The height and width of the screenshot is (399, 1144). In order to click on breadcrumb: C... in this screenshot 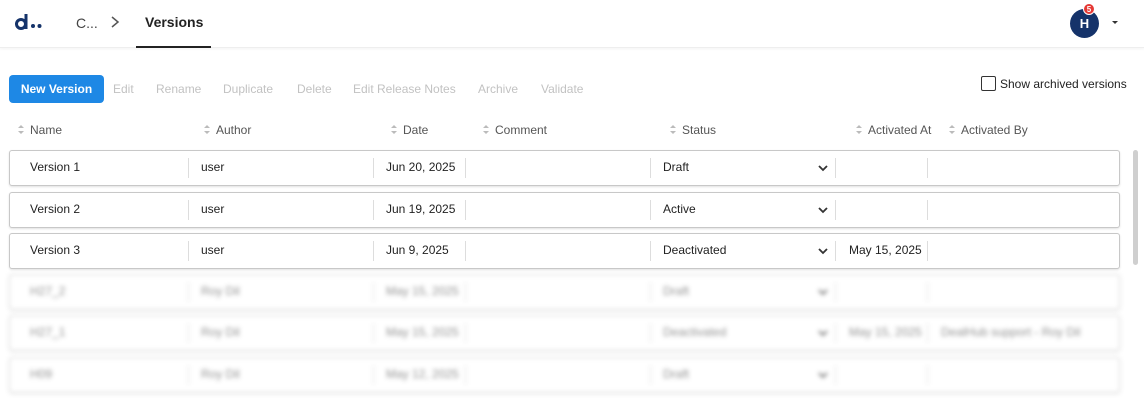, I will do `click(87, 23)`.